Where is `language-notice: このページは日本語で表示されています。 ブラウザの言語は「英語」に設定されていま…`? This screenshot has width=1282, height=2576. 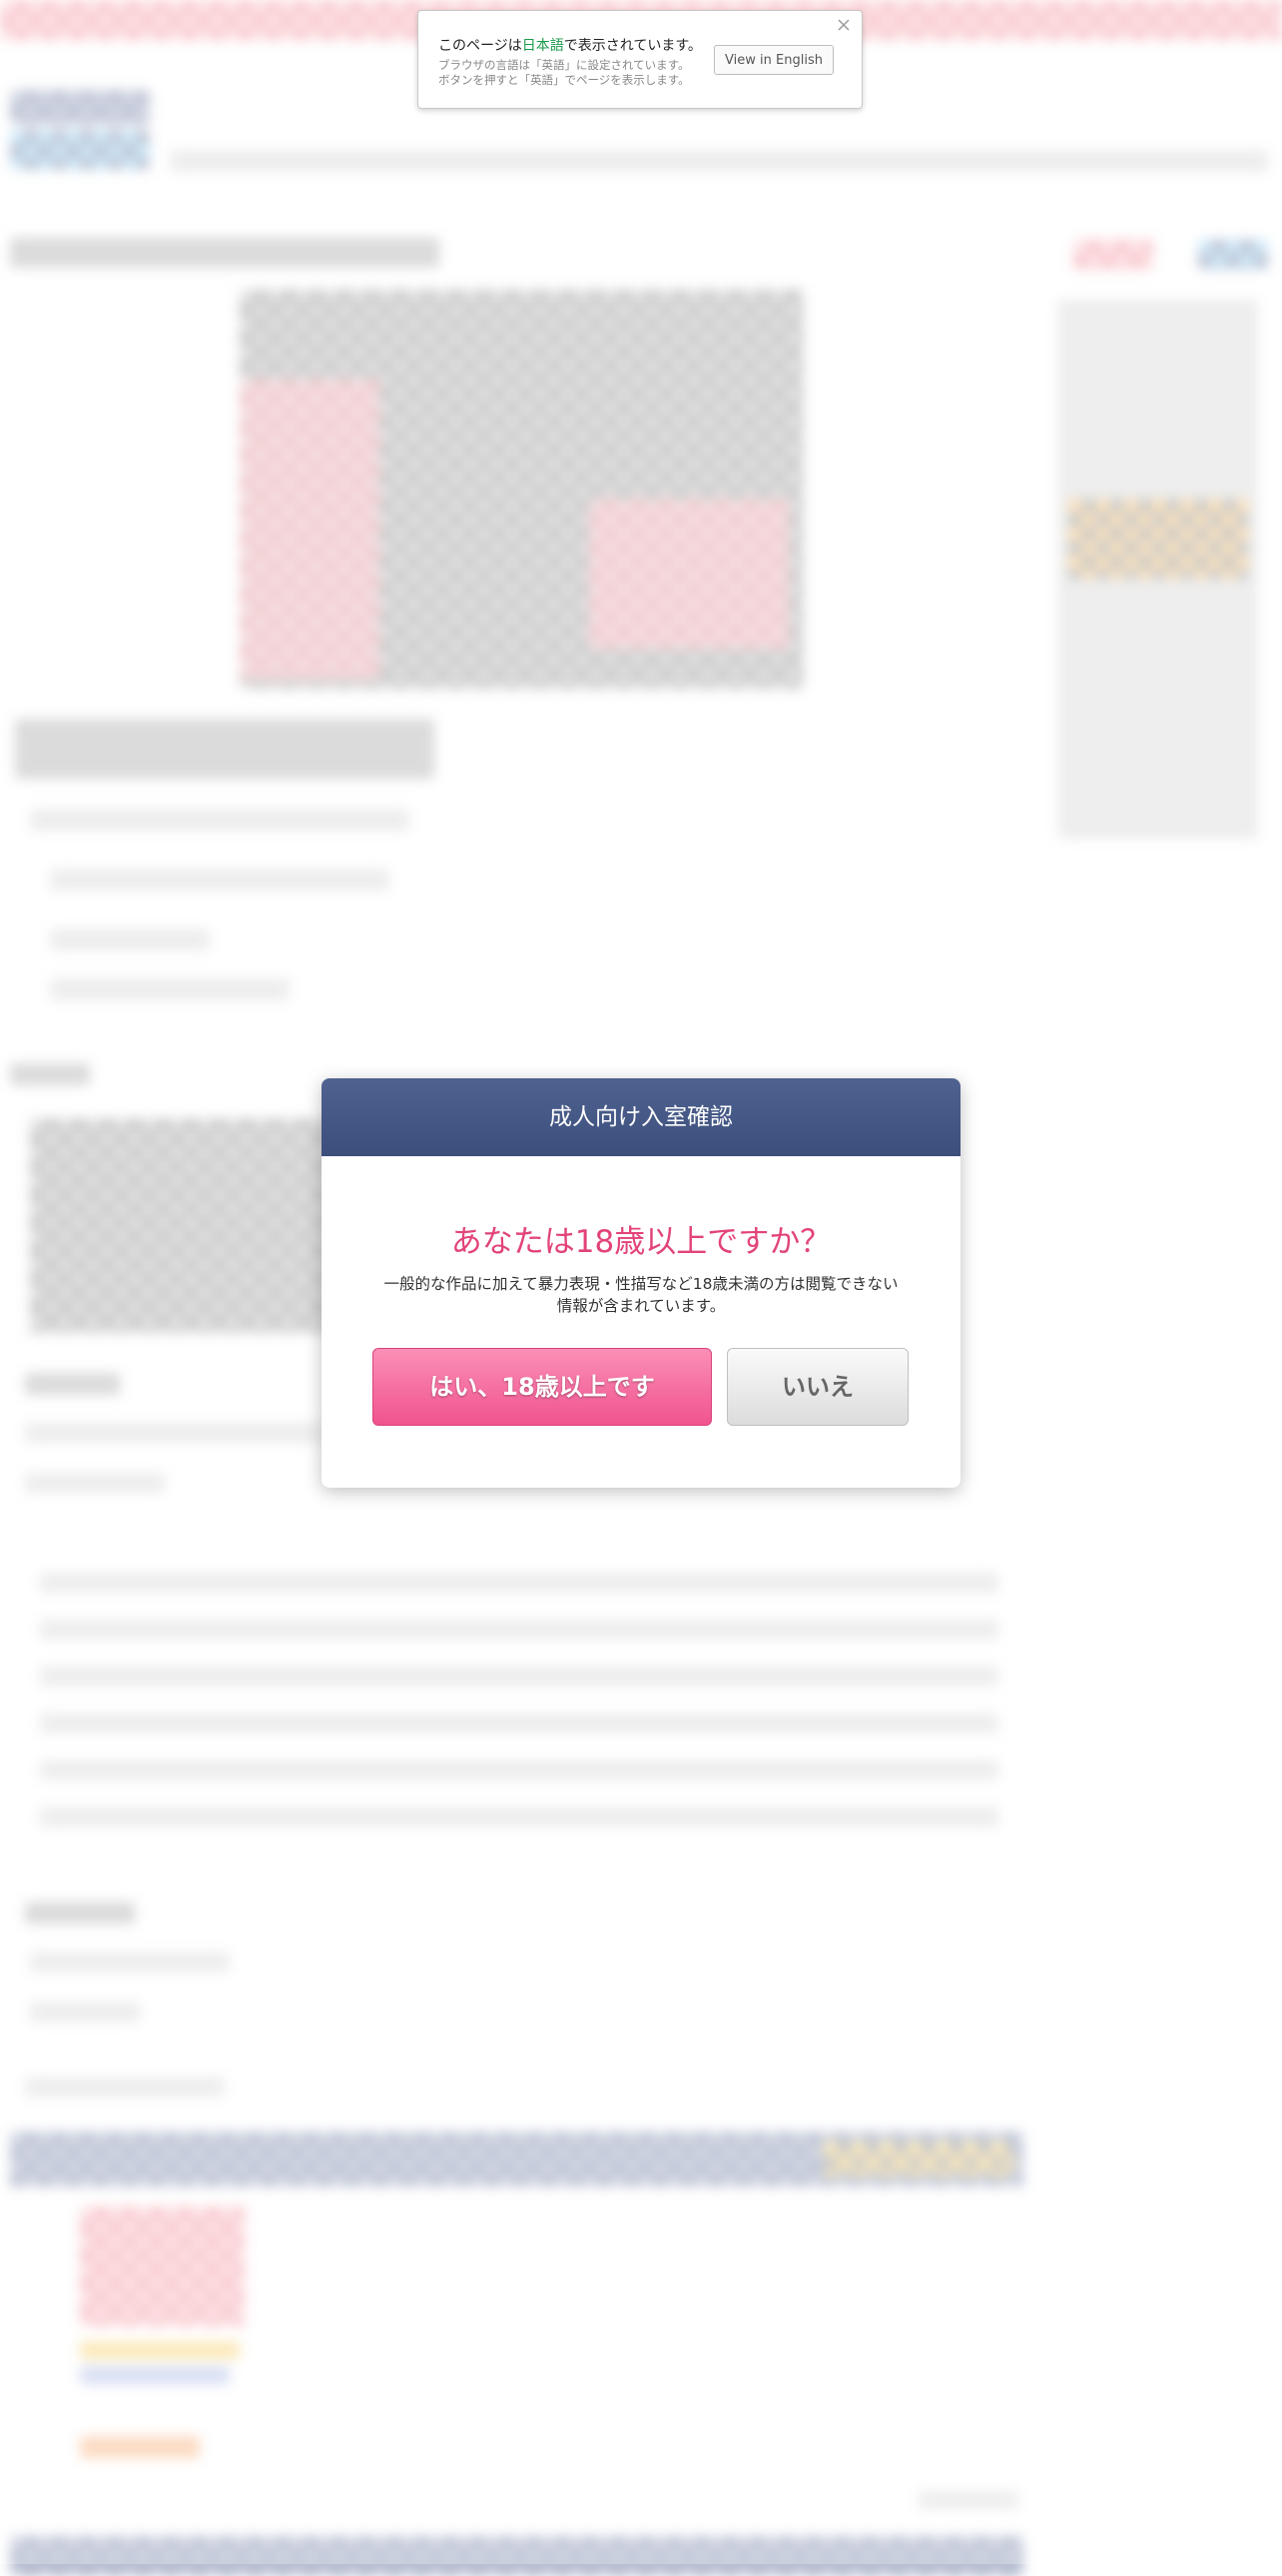 language-notice: このページは日本語で表示されています。 ブラウザの言語は「英語」に設定されていま… is located at coordinates (640, 60).